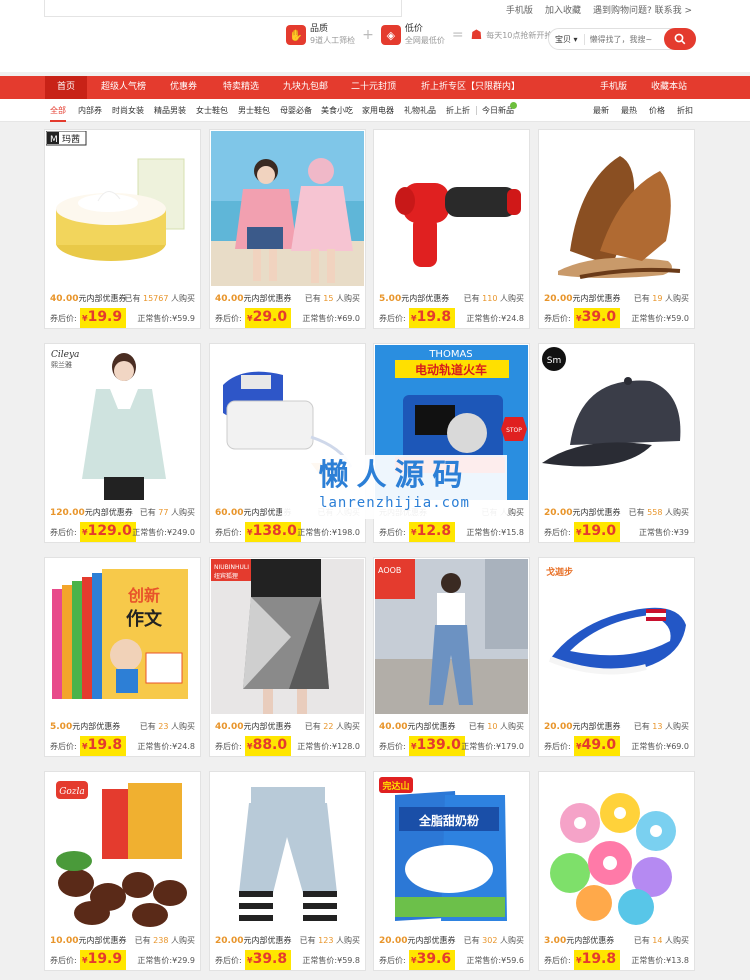  I want to click on cat-women: 时尚女装, so click(128, 110).